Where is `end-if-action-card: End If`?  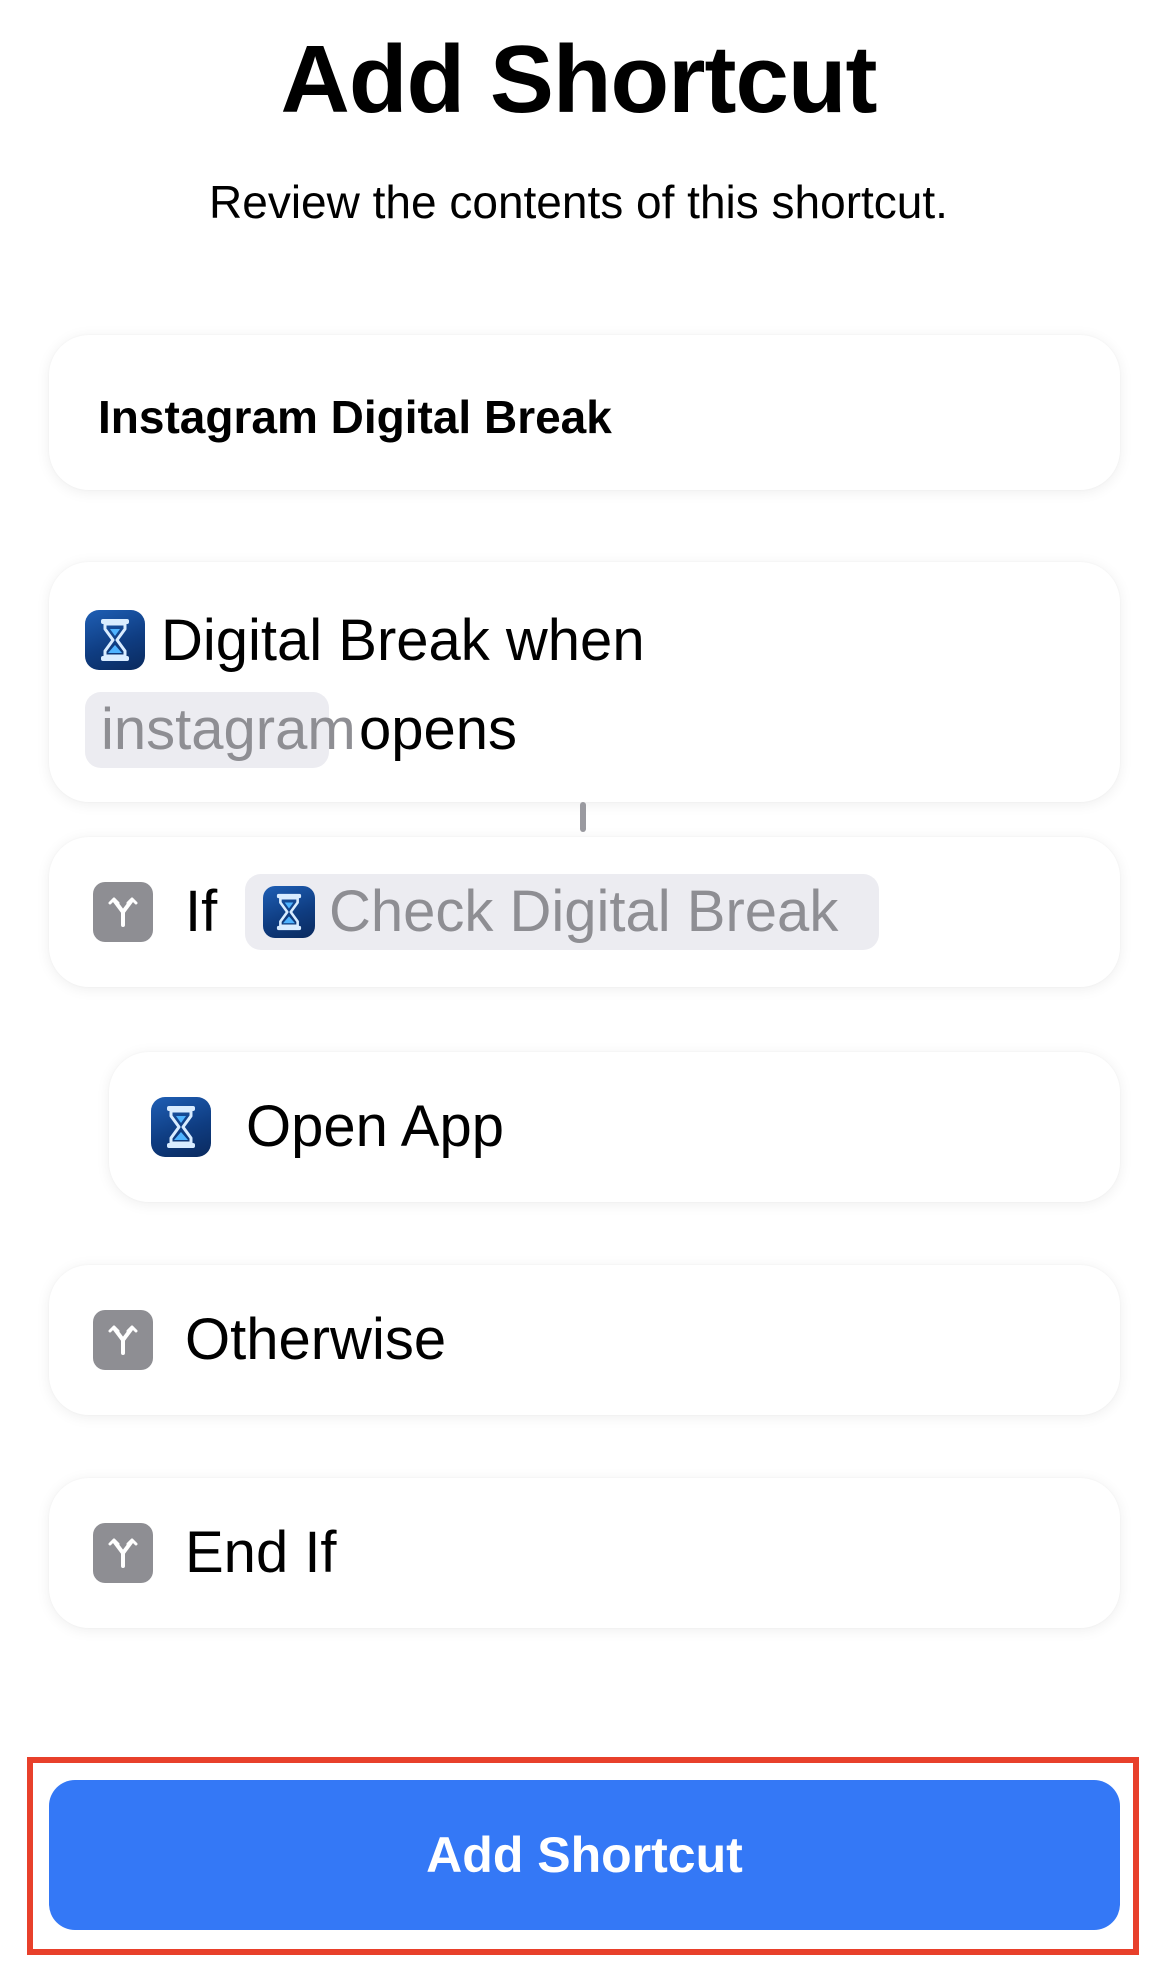
end-if-action-card: End If is located at coordinates (584, 1553).